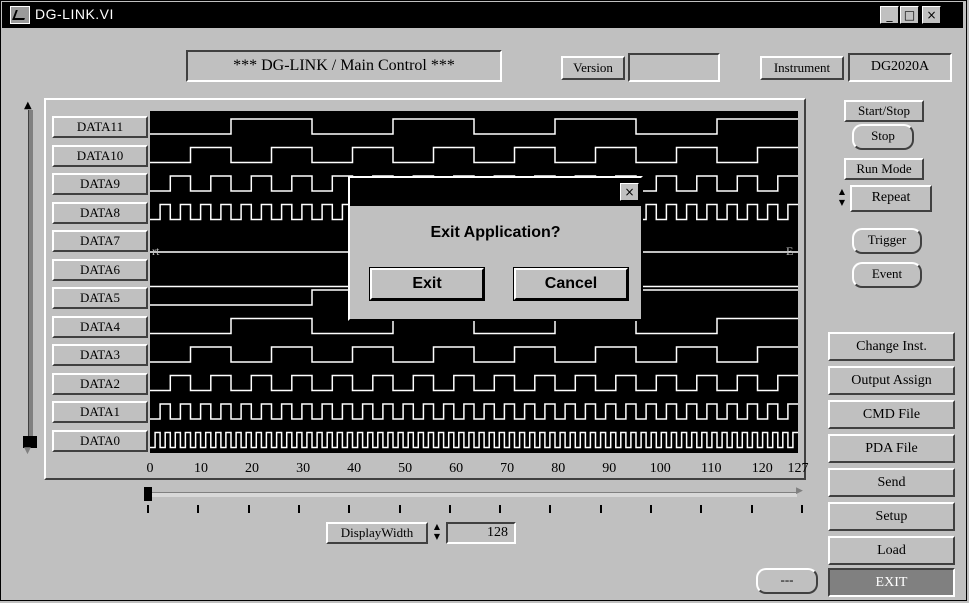 Image resolution: width=969 pixels, height=603 pixels. What do you see at coordinates (891, 516) in the screenshot?
I see `sidebar-button-setup: Setup` at bounding box center [891, 516].